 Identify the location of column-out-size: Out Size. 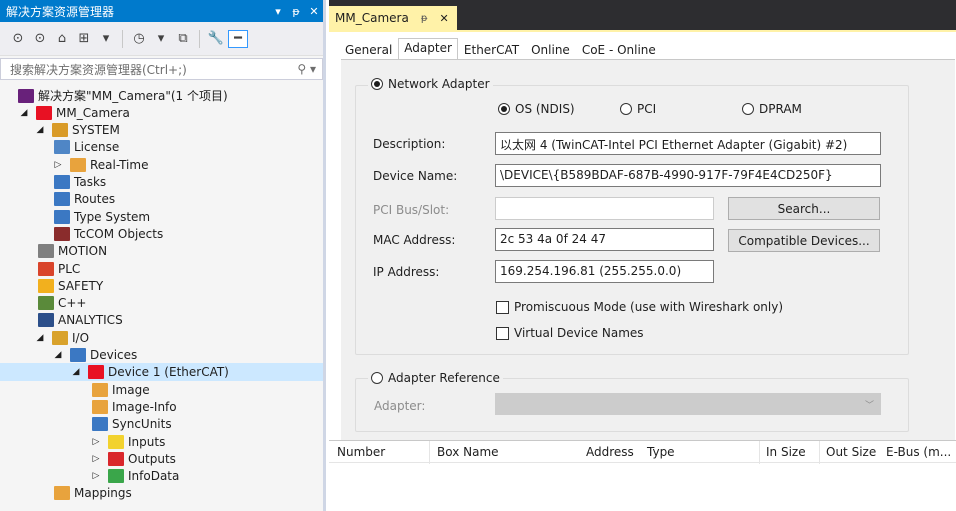
(851, 452).